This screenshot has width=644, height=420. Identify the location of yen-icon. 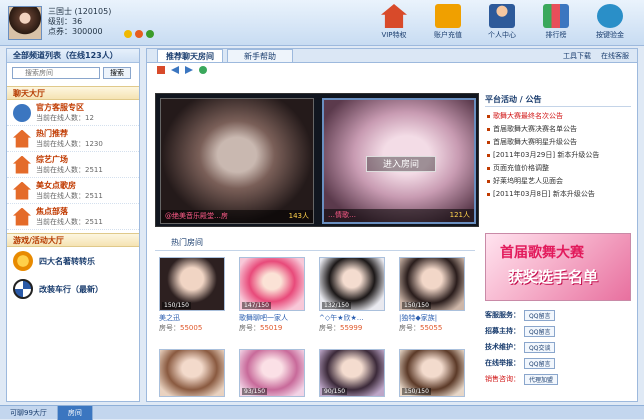
(448, 16).